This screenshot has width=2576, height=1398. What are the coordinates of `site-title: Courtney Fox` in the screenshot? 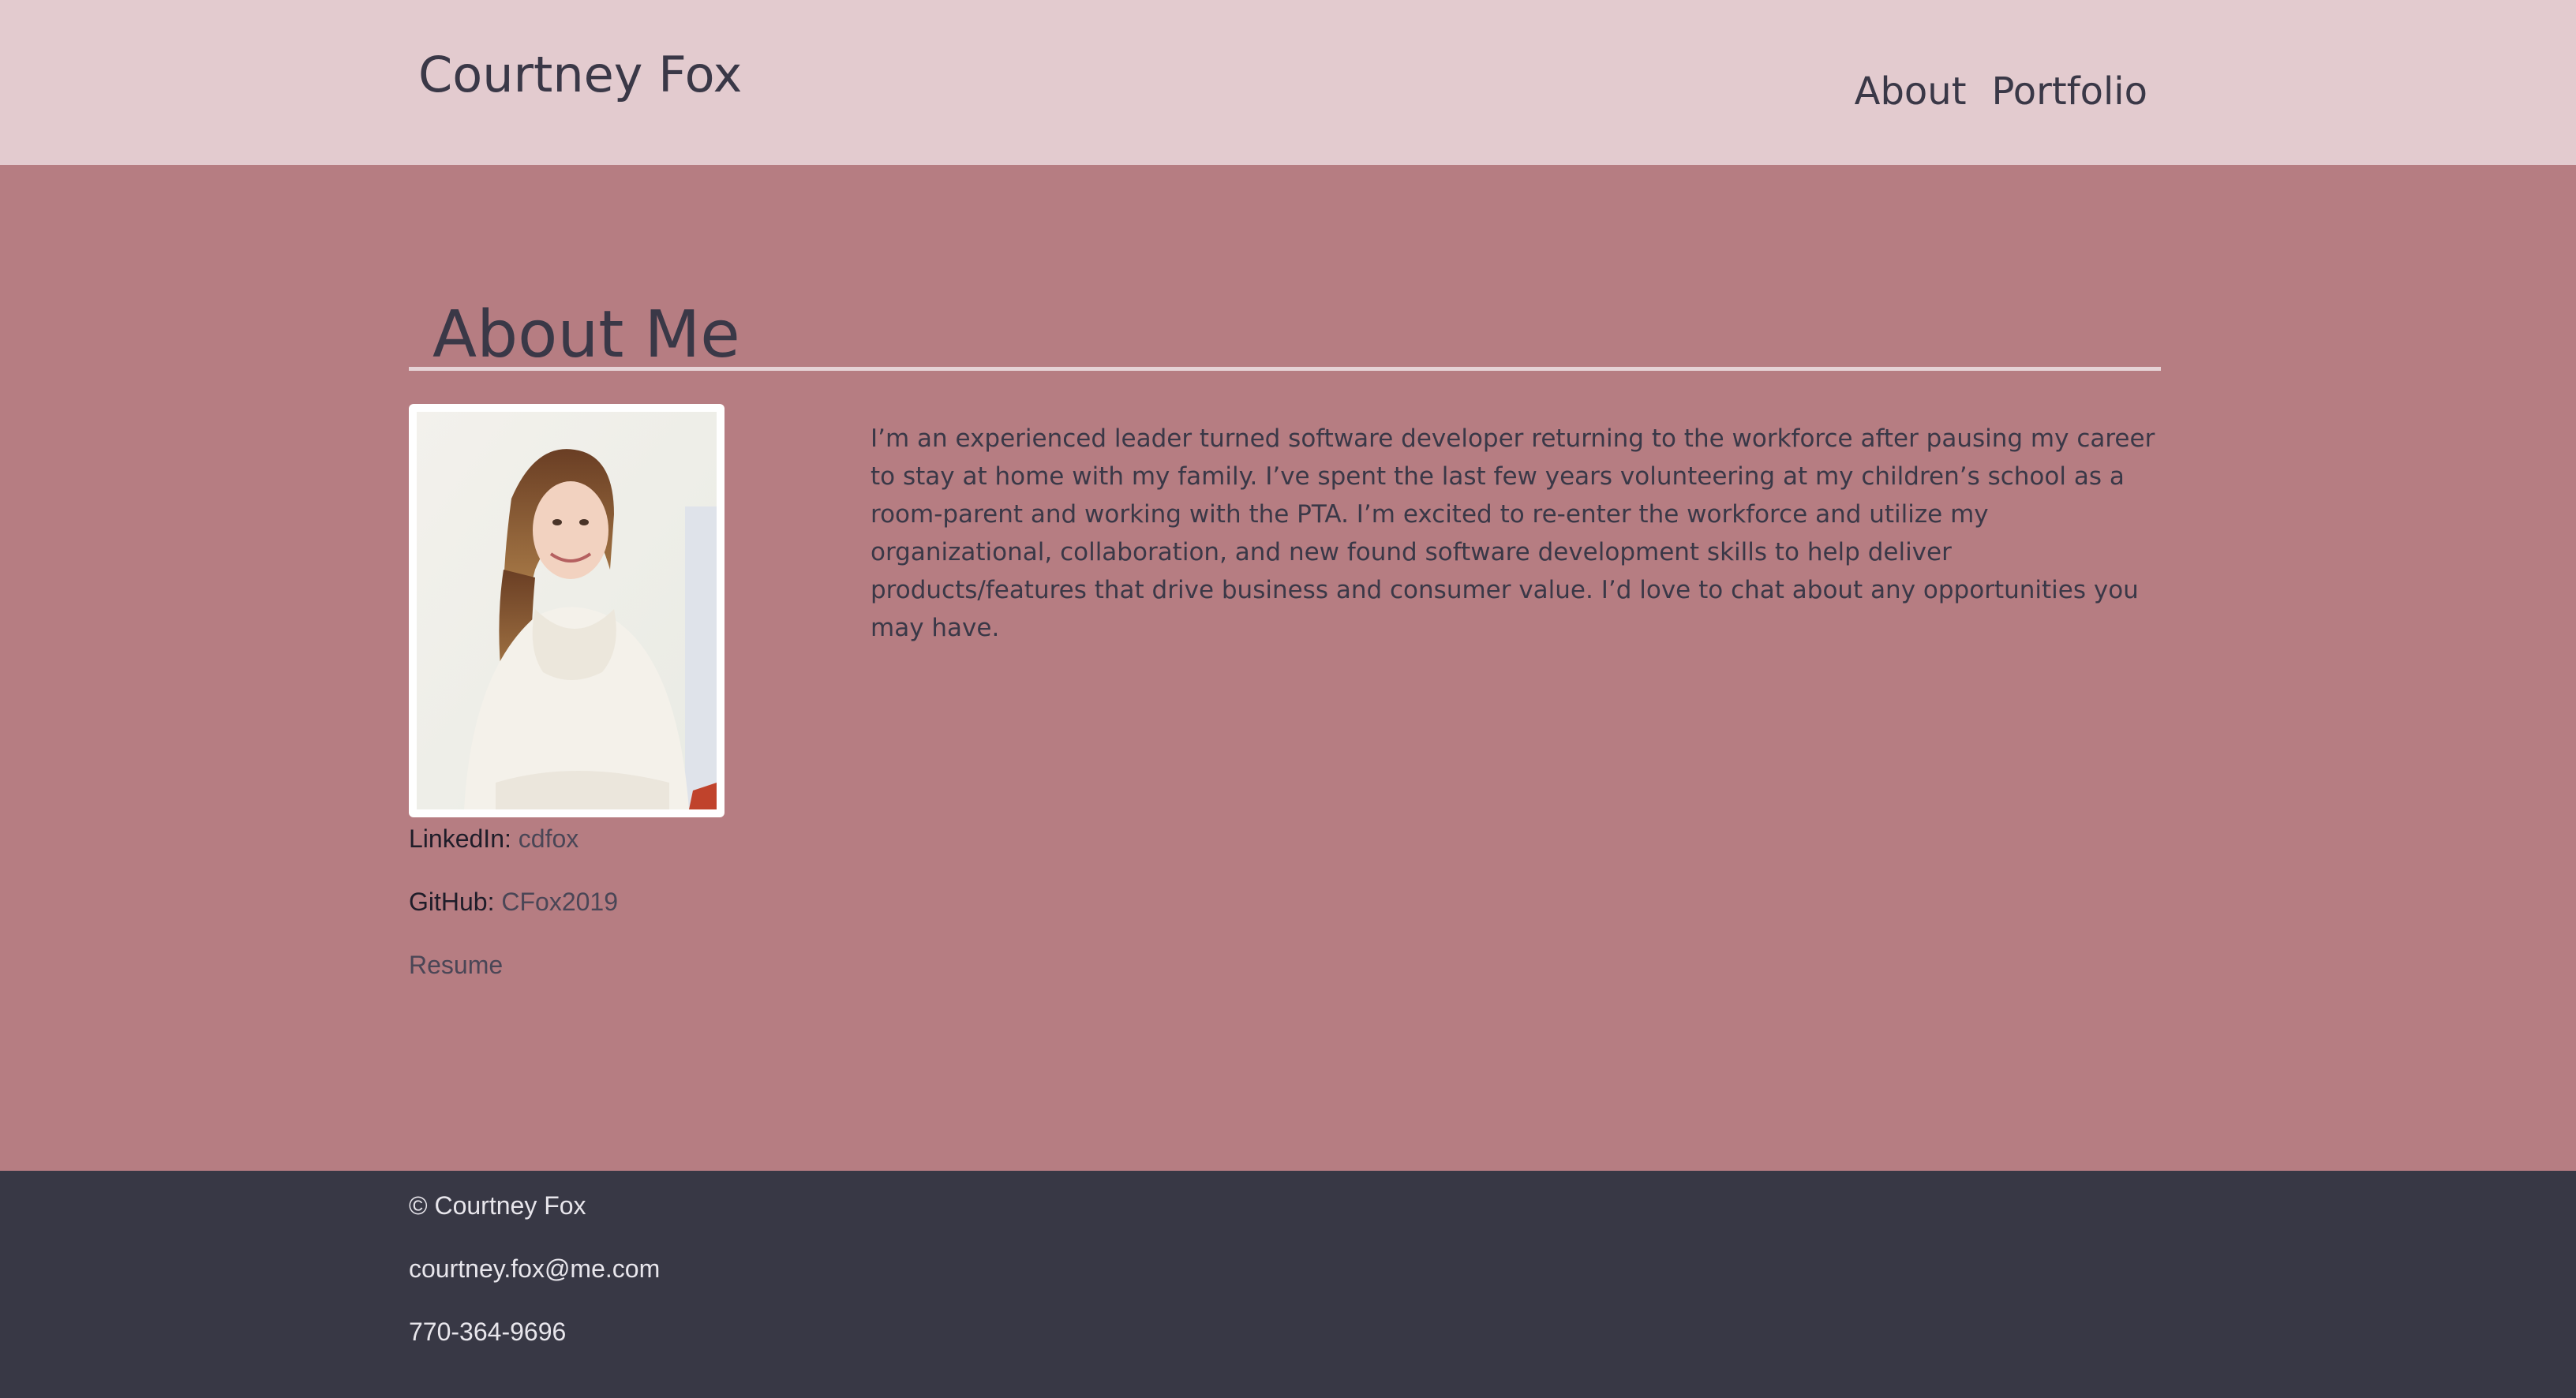 It's located at (580, 74).